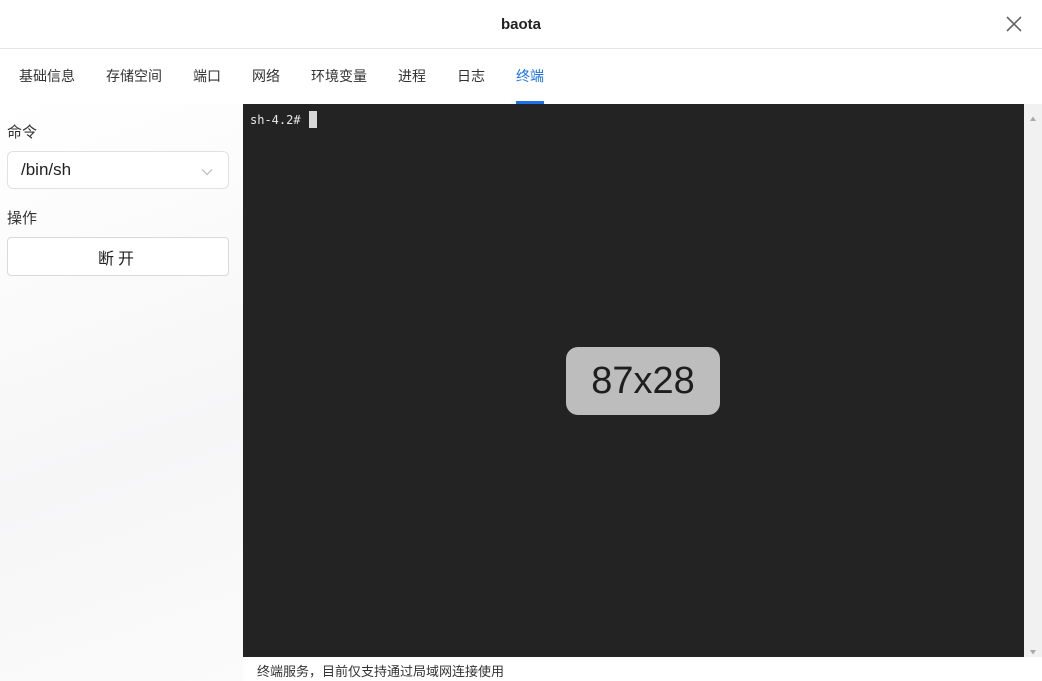  What do you see at coordinates (1033, 115) in the screenshot?
I see `triangle-up-icon` at bounding box center [1033, 115].